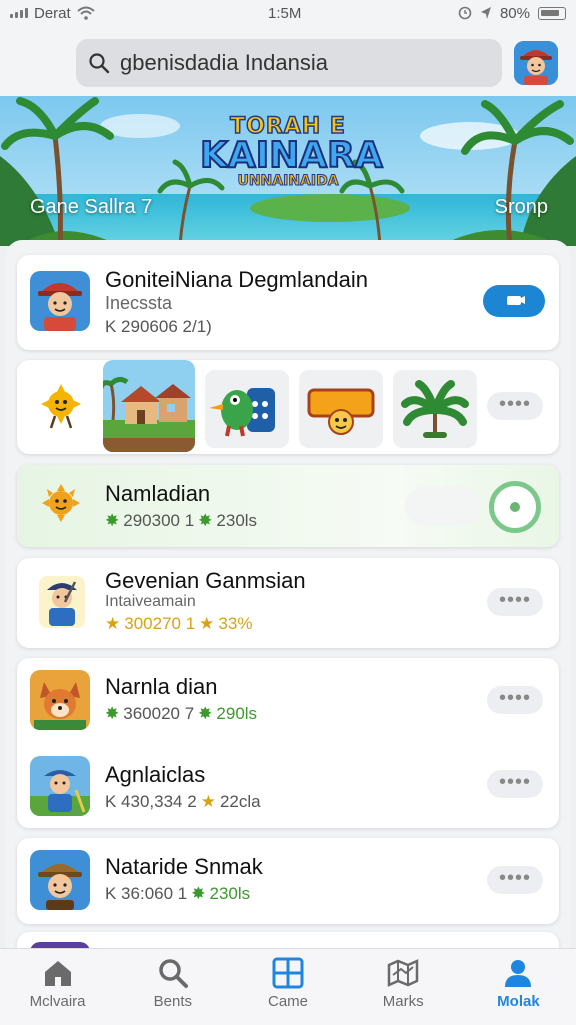 The height and width of the screenshot is (1025, 576). I want to click on carrier-label: Derat, so click(52, 13).